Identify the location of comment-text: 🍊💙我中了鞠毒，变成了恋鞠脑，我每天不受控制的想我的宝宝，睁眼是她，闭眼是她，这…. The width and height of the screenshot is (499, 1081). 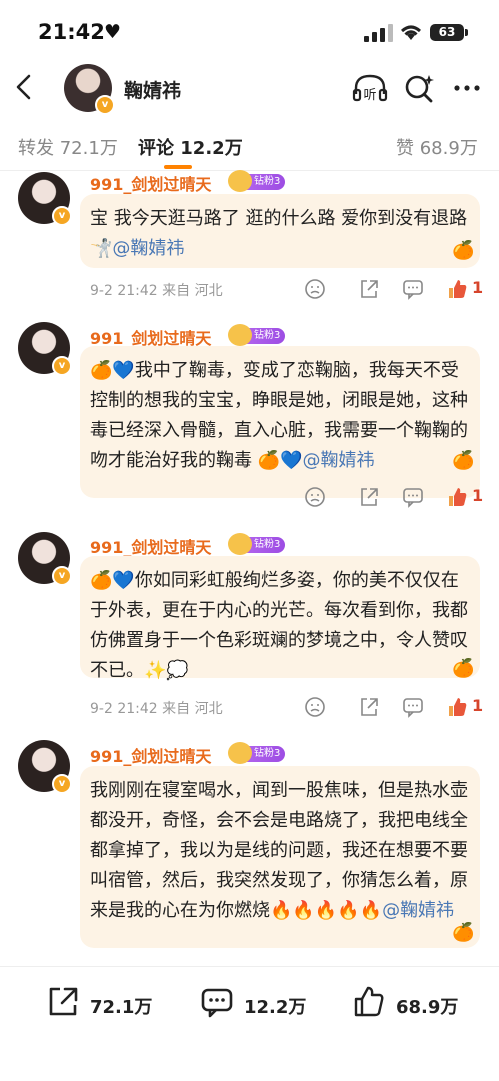
(279, 415).